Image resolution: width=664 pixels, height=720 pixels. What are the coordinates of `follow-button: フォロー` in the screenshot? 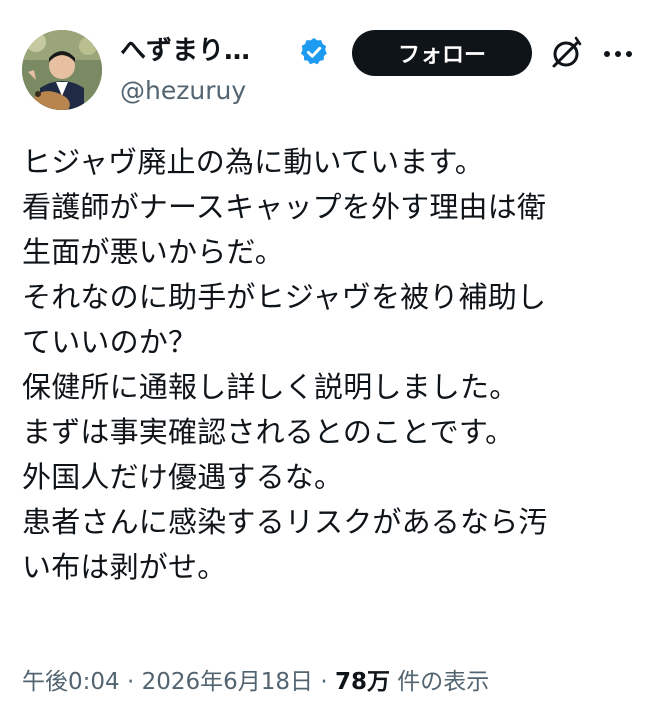 It's located at (442, 53).